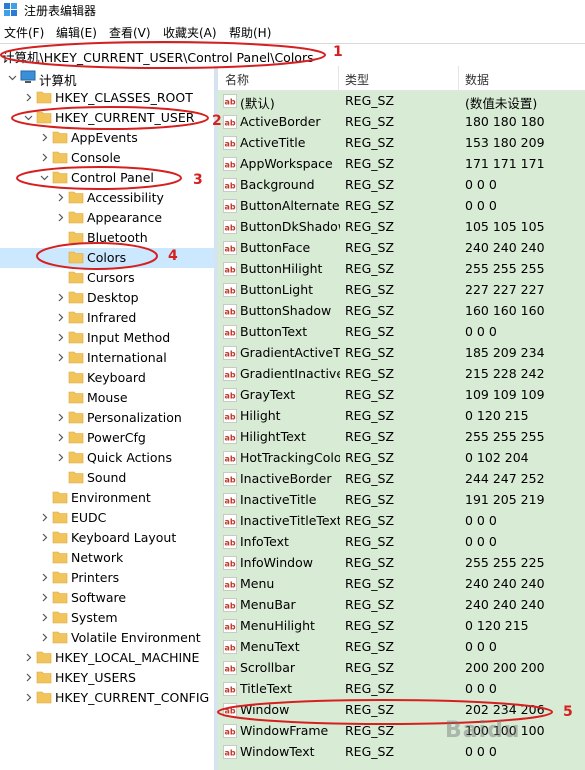  Describe the element at coordinates (107, 458) in the screenshot. I see `tree-item: Quick Actions` at that location.